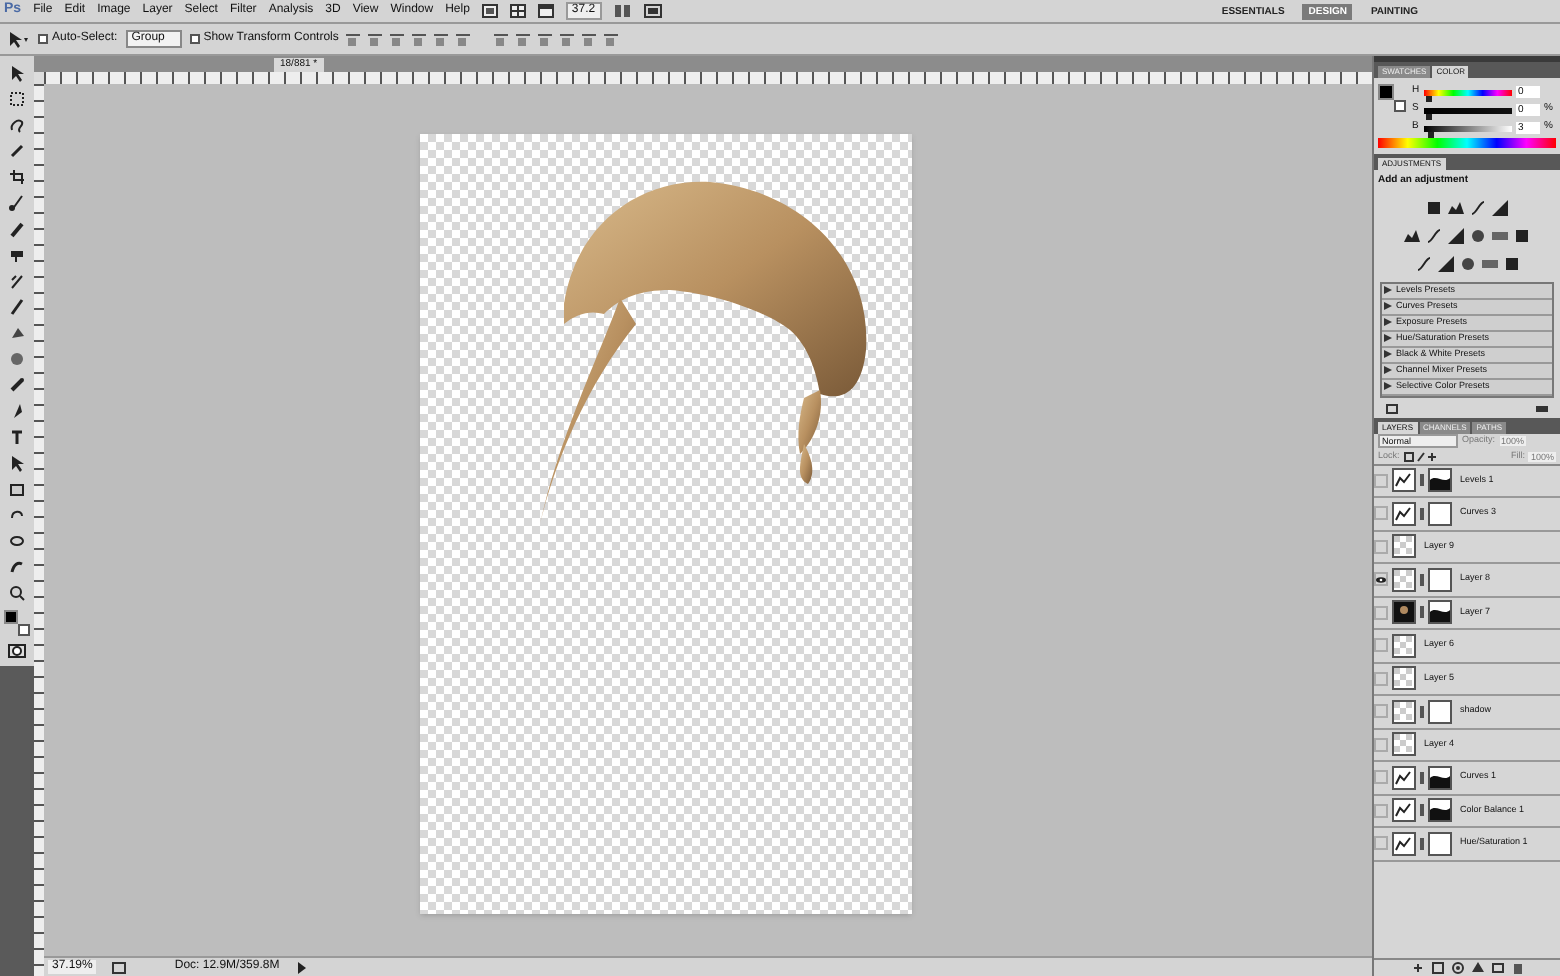 This screenshot has height=976, width=1560. Describe the element at coordinates (17, 651) in the screenshot. I see `quick-mask-icon` at that location.